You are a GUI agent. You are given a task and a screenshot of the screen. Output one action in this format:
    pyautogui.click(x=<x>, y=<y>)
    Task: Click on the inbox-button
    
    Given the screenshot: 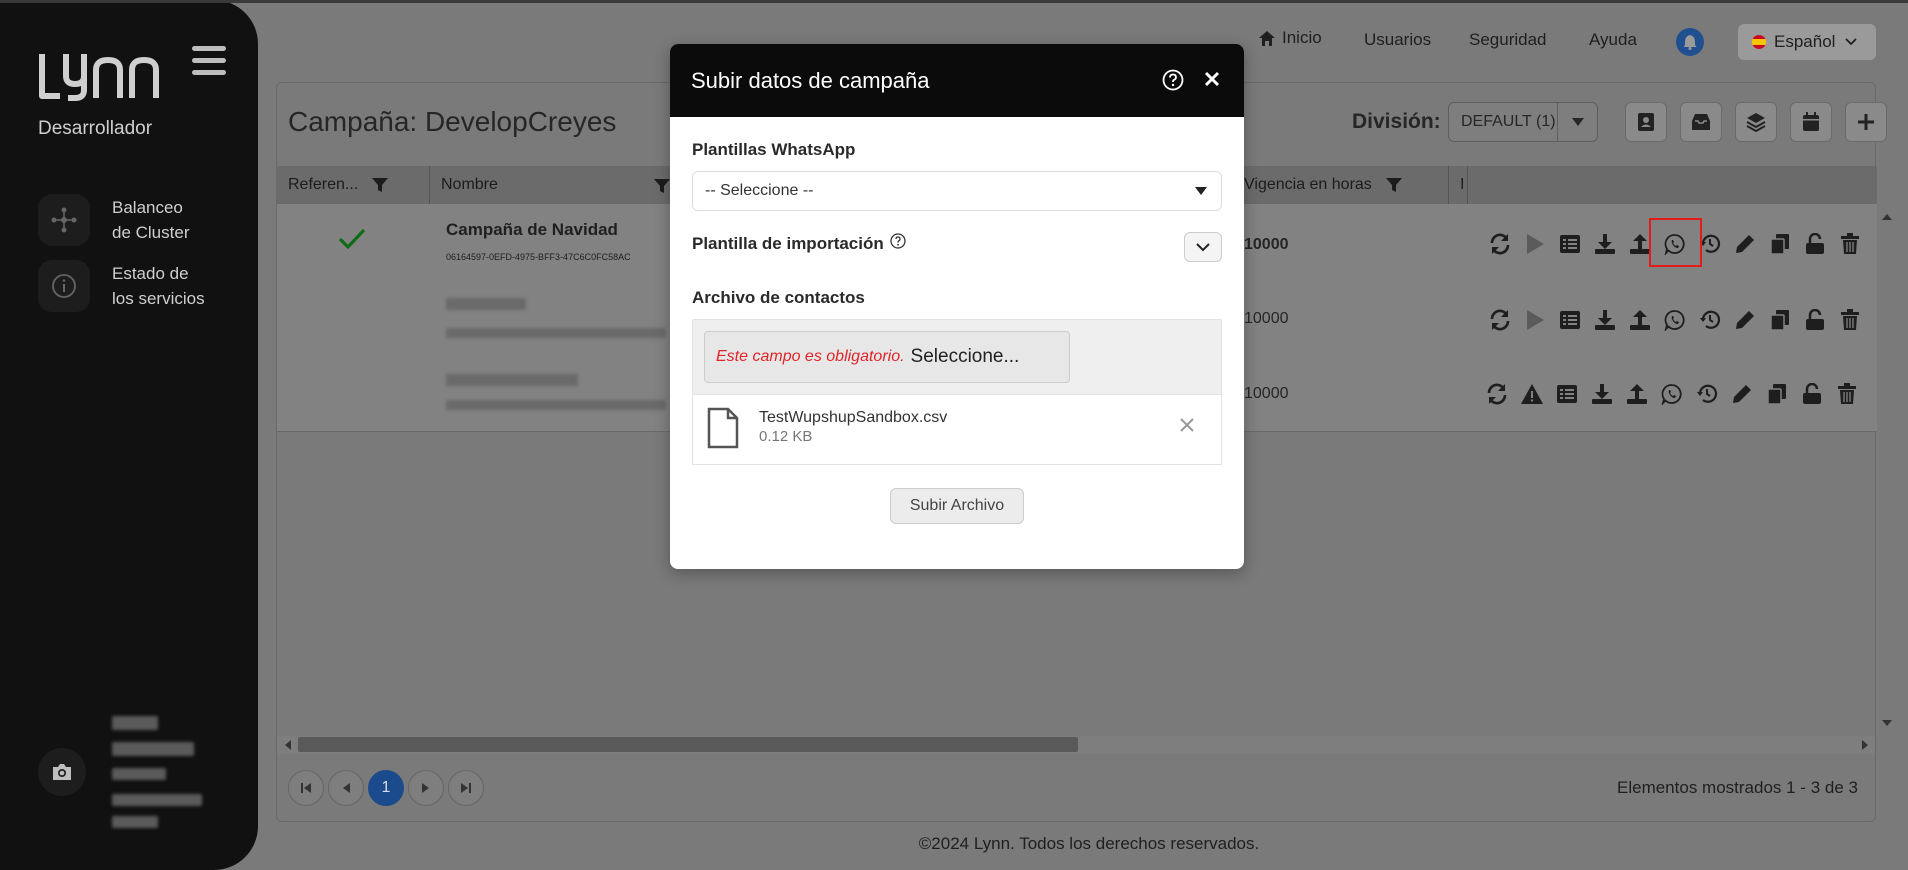 What is the action you would take?
    pyautogui.click(x=1701, y=122)
    